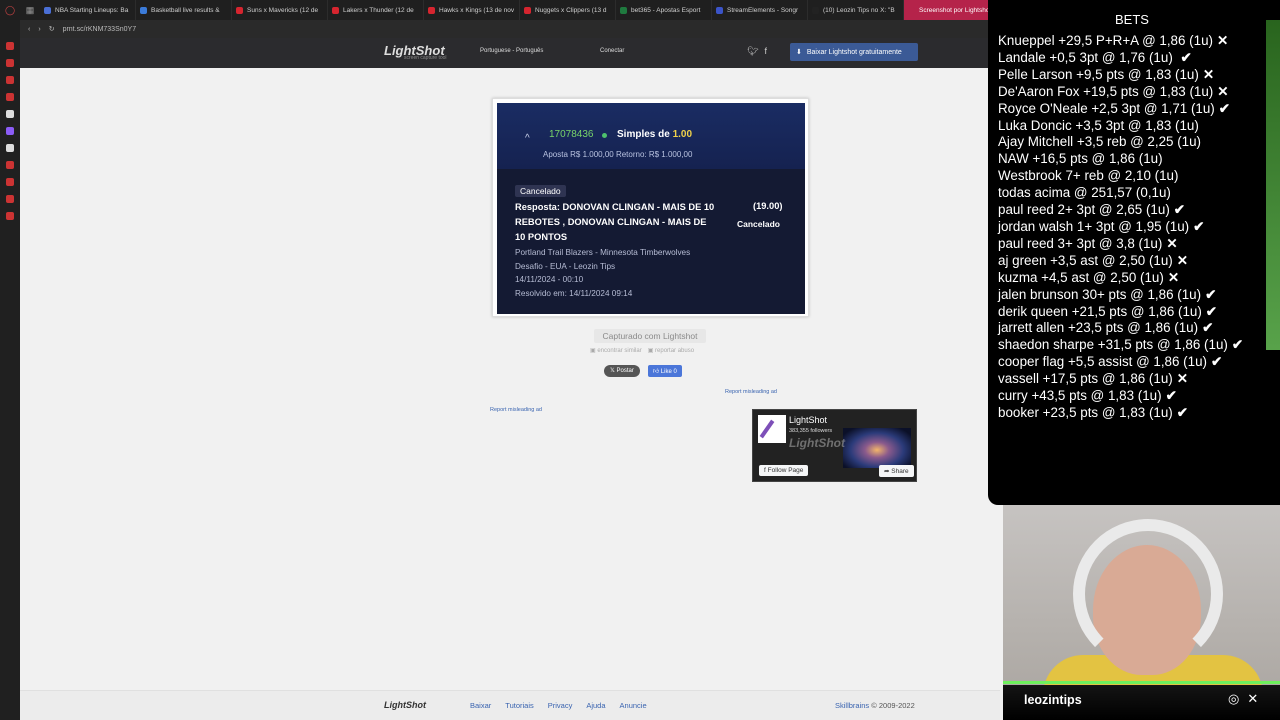  Describe the element at coordinates (92, 10) in the screenshot. I see `tab-label: NBA Starting Lineups: Ba` at that location.